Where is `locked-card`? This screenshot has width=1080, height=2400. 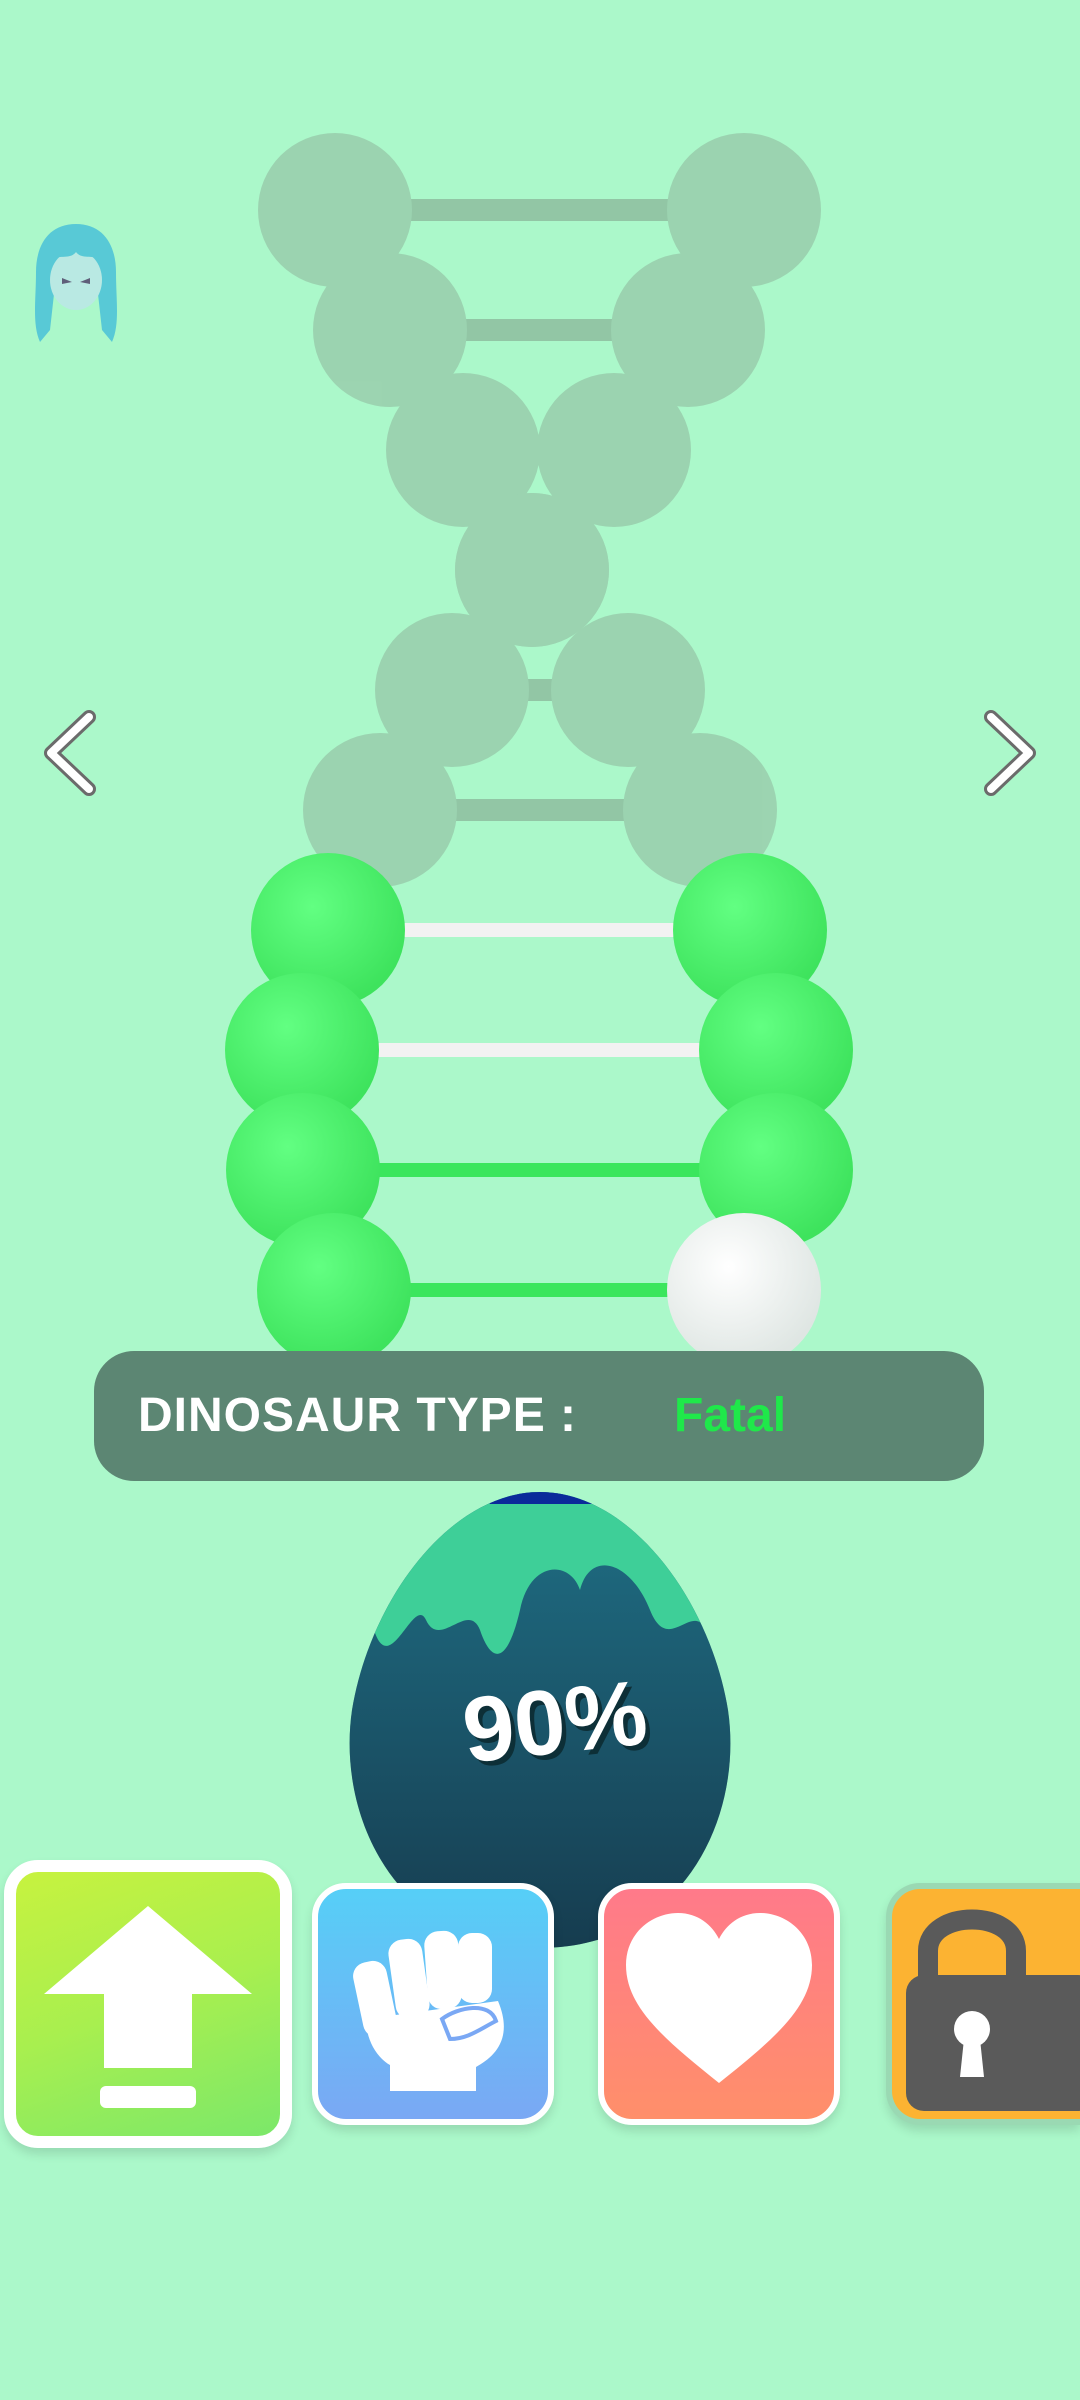
locked-card is located at coordinates (983, 2004).